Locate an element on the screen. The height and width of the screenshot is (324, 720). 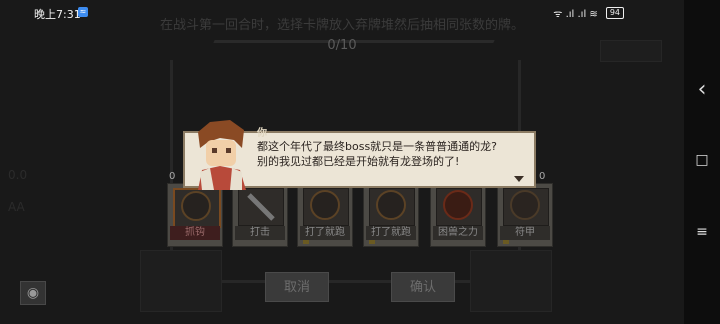
card-label: 抓钩 is located at coordinates (195, 233).